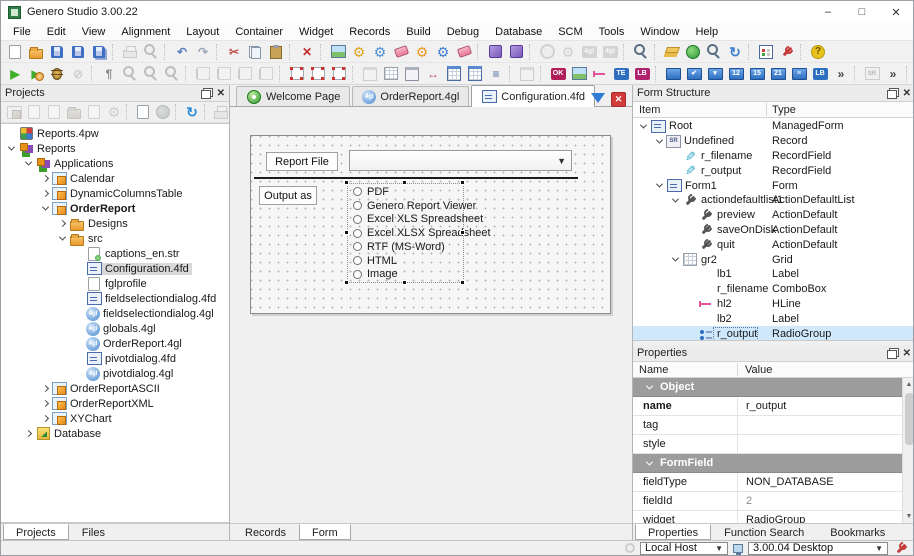 The image size is (914, 556). What do you see at coordinates (115, 268) in the screenshot?
I see `tree-item-Configuration.4fd: Configuration.4fd` at bounding box center [115, 268].